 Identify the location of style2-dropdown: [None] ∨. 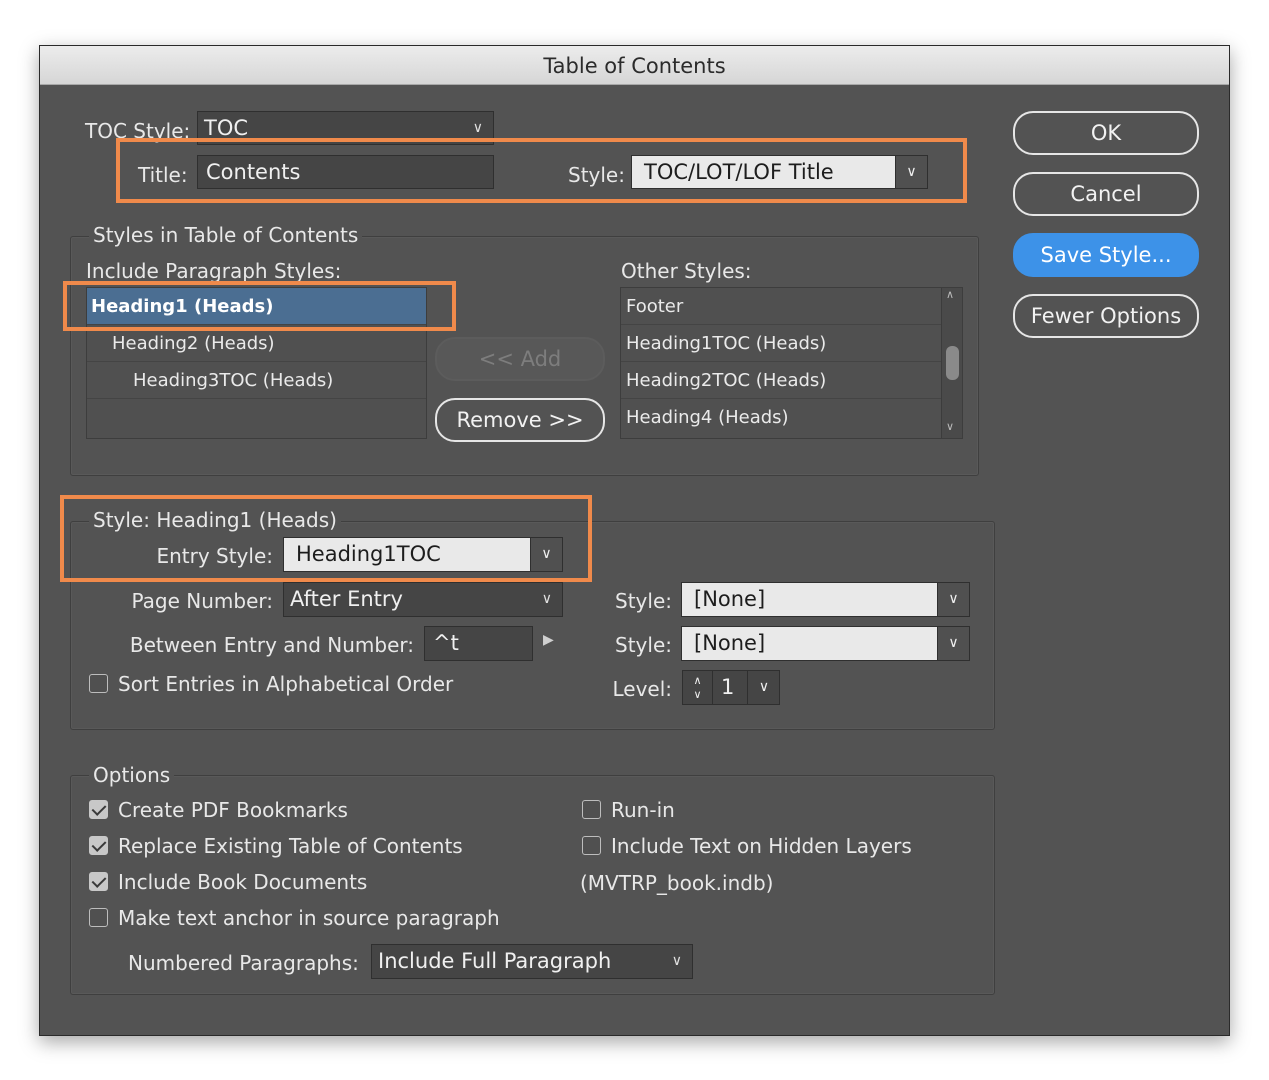
(825, 643).